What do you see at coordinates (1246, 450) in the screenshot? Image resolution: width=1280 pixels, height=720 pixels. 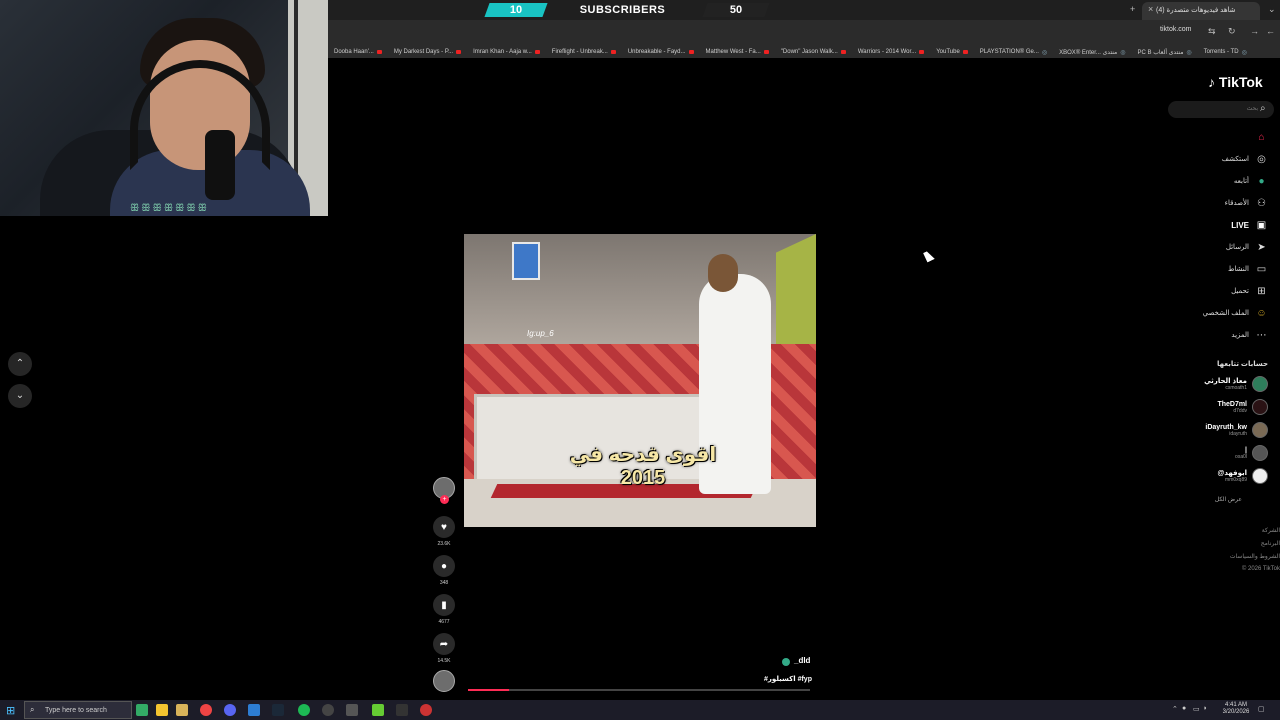 I see `account-name: |` at bounding box center [1246, 450].